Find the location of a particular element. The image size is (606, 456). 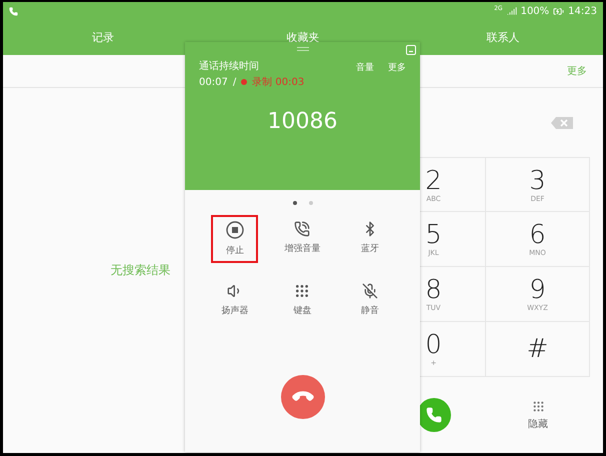

phone-waves-icon is located at coordinates (302, 229).